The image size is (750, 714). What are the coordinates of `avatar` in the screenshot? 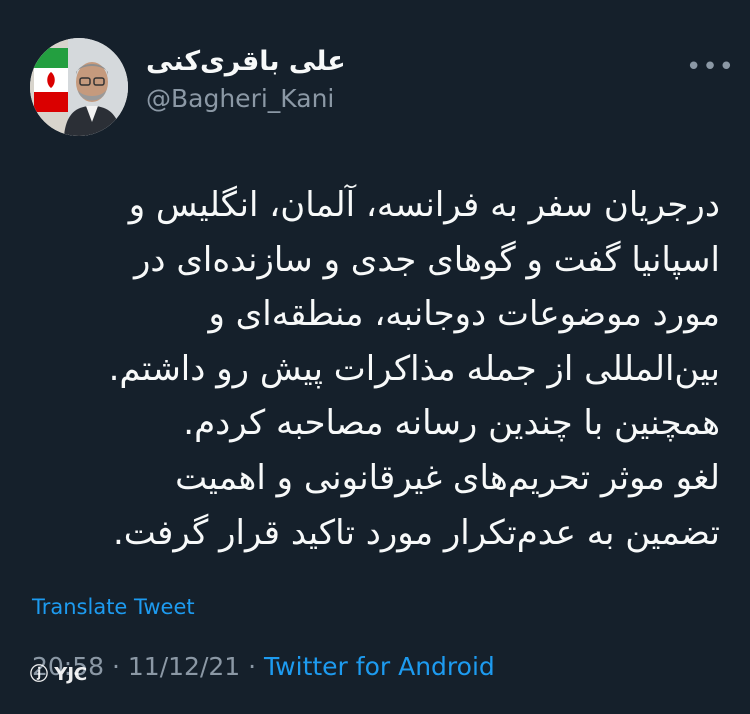 It's located at (79, 87).